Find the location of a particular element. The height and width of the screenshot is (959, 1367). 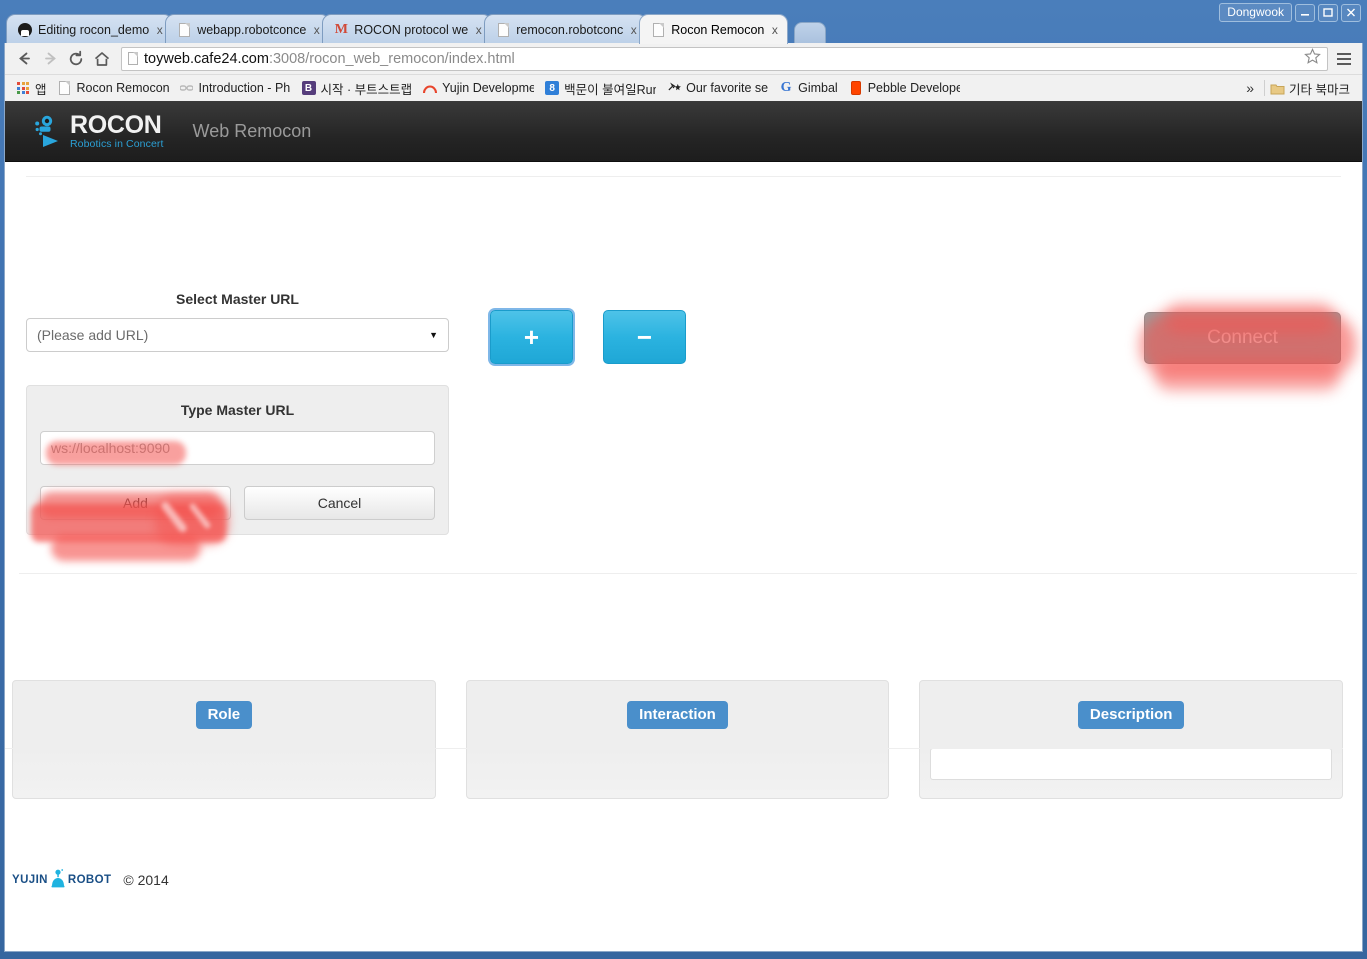

tab-title: remocon.robotconc is located at coordinates (570, 29).